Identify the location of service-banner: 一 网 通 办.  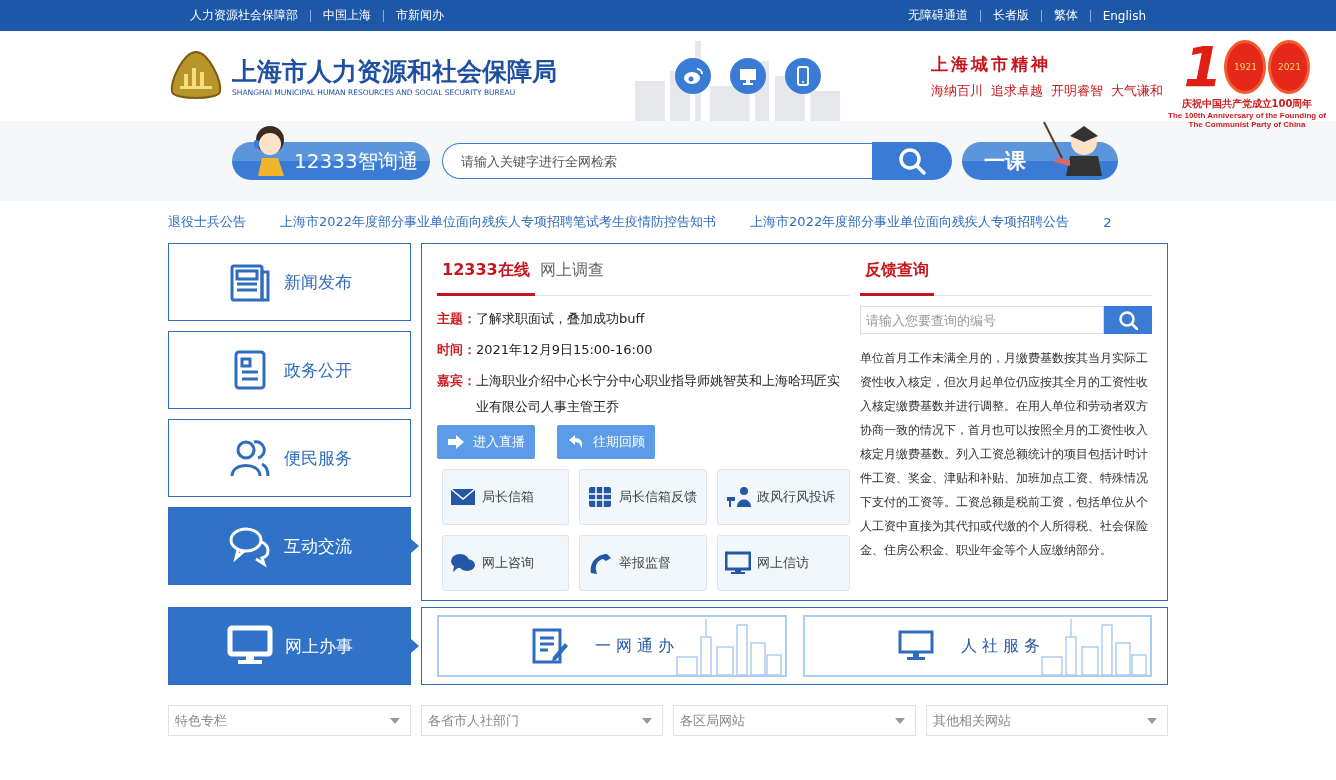
(612, 646).